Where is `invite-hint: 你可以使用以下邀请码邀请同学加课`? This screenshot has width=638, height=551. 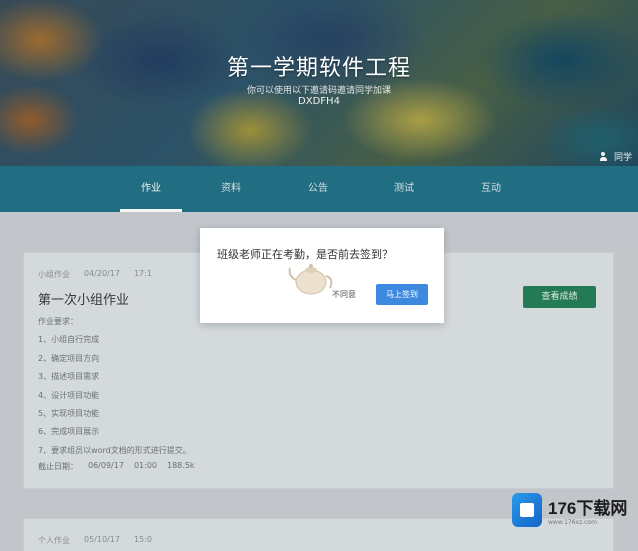
invite-hint: 你可以使用以下邀请码邀请同学加课 is located at coordinates (318, 91).